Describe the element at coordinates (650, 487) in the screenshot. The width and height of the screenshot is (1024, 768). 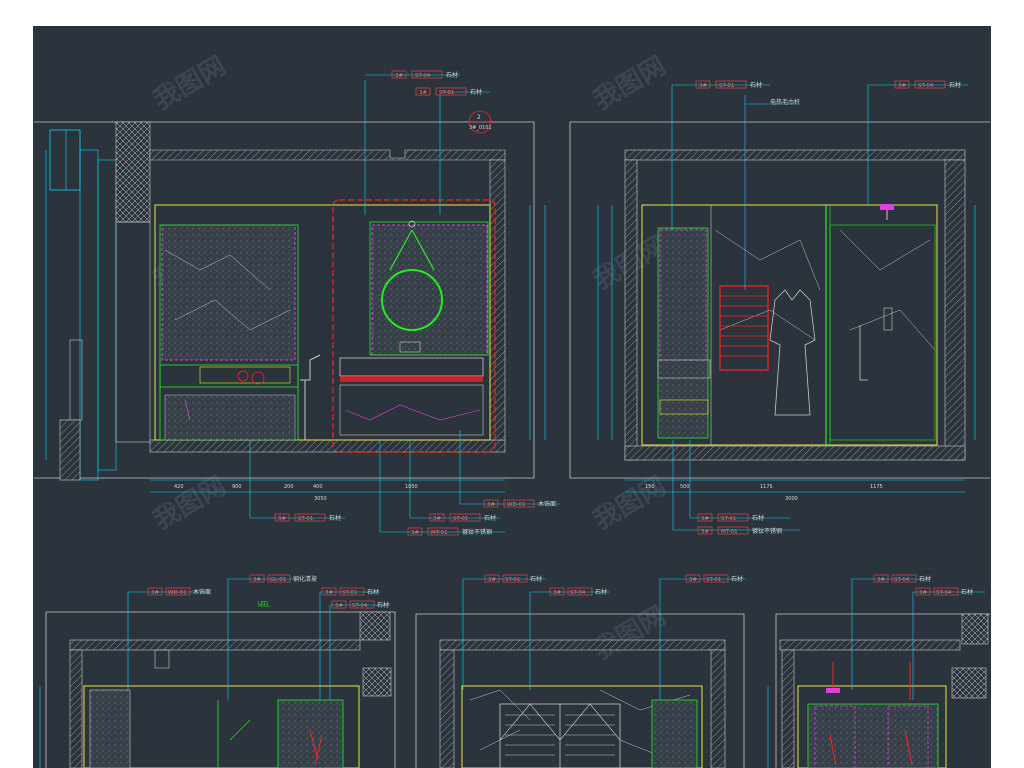
I see `dimension-value: 150` at that location.